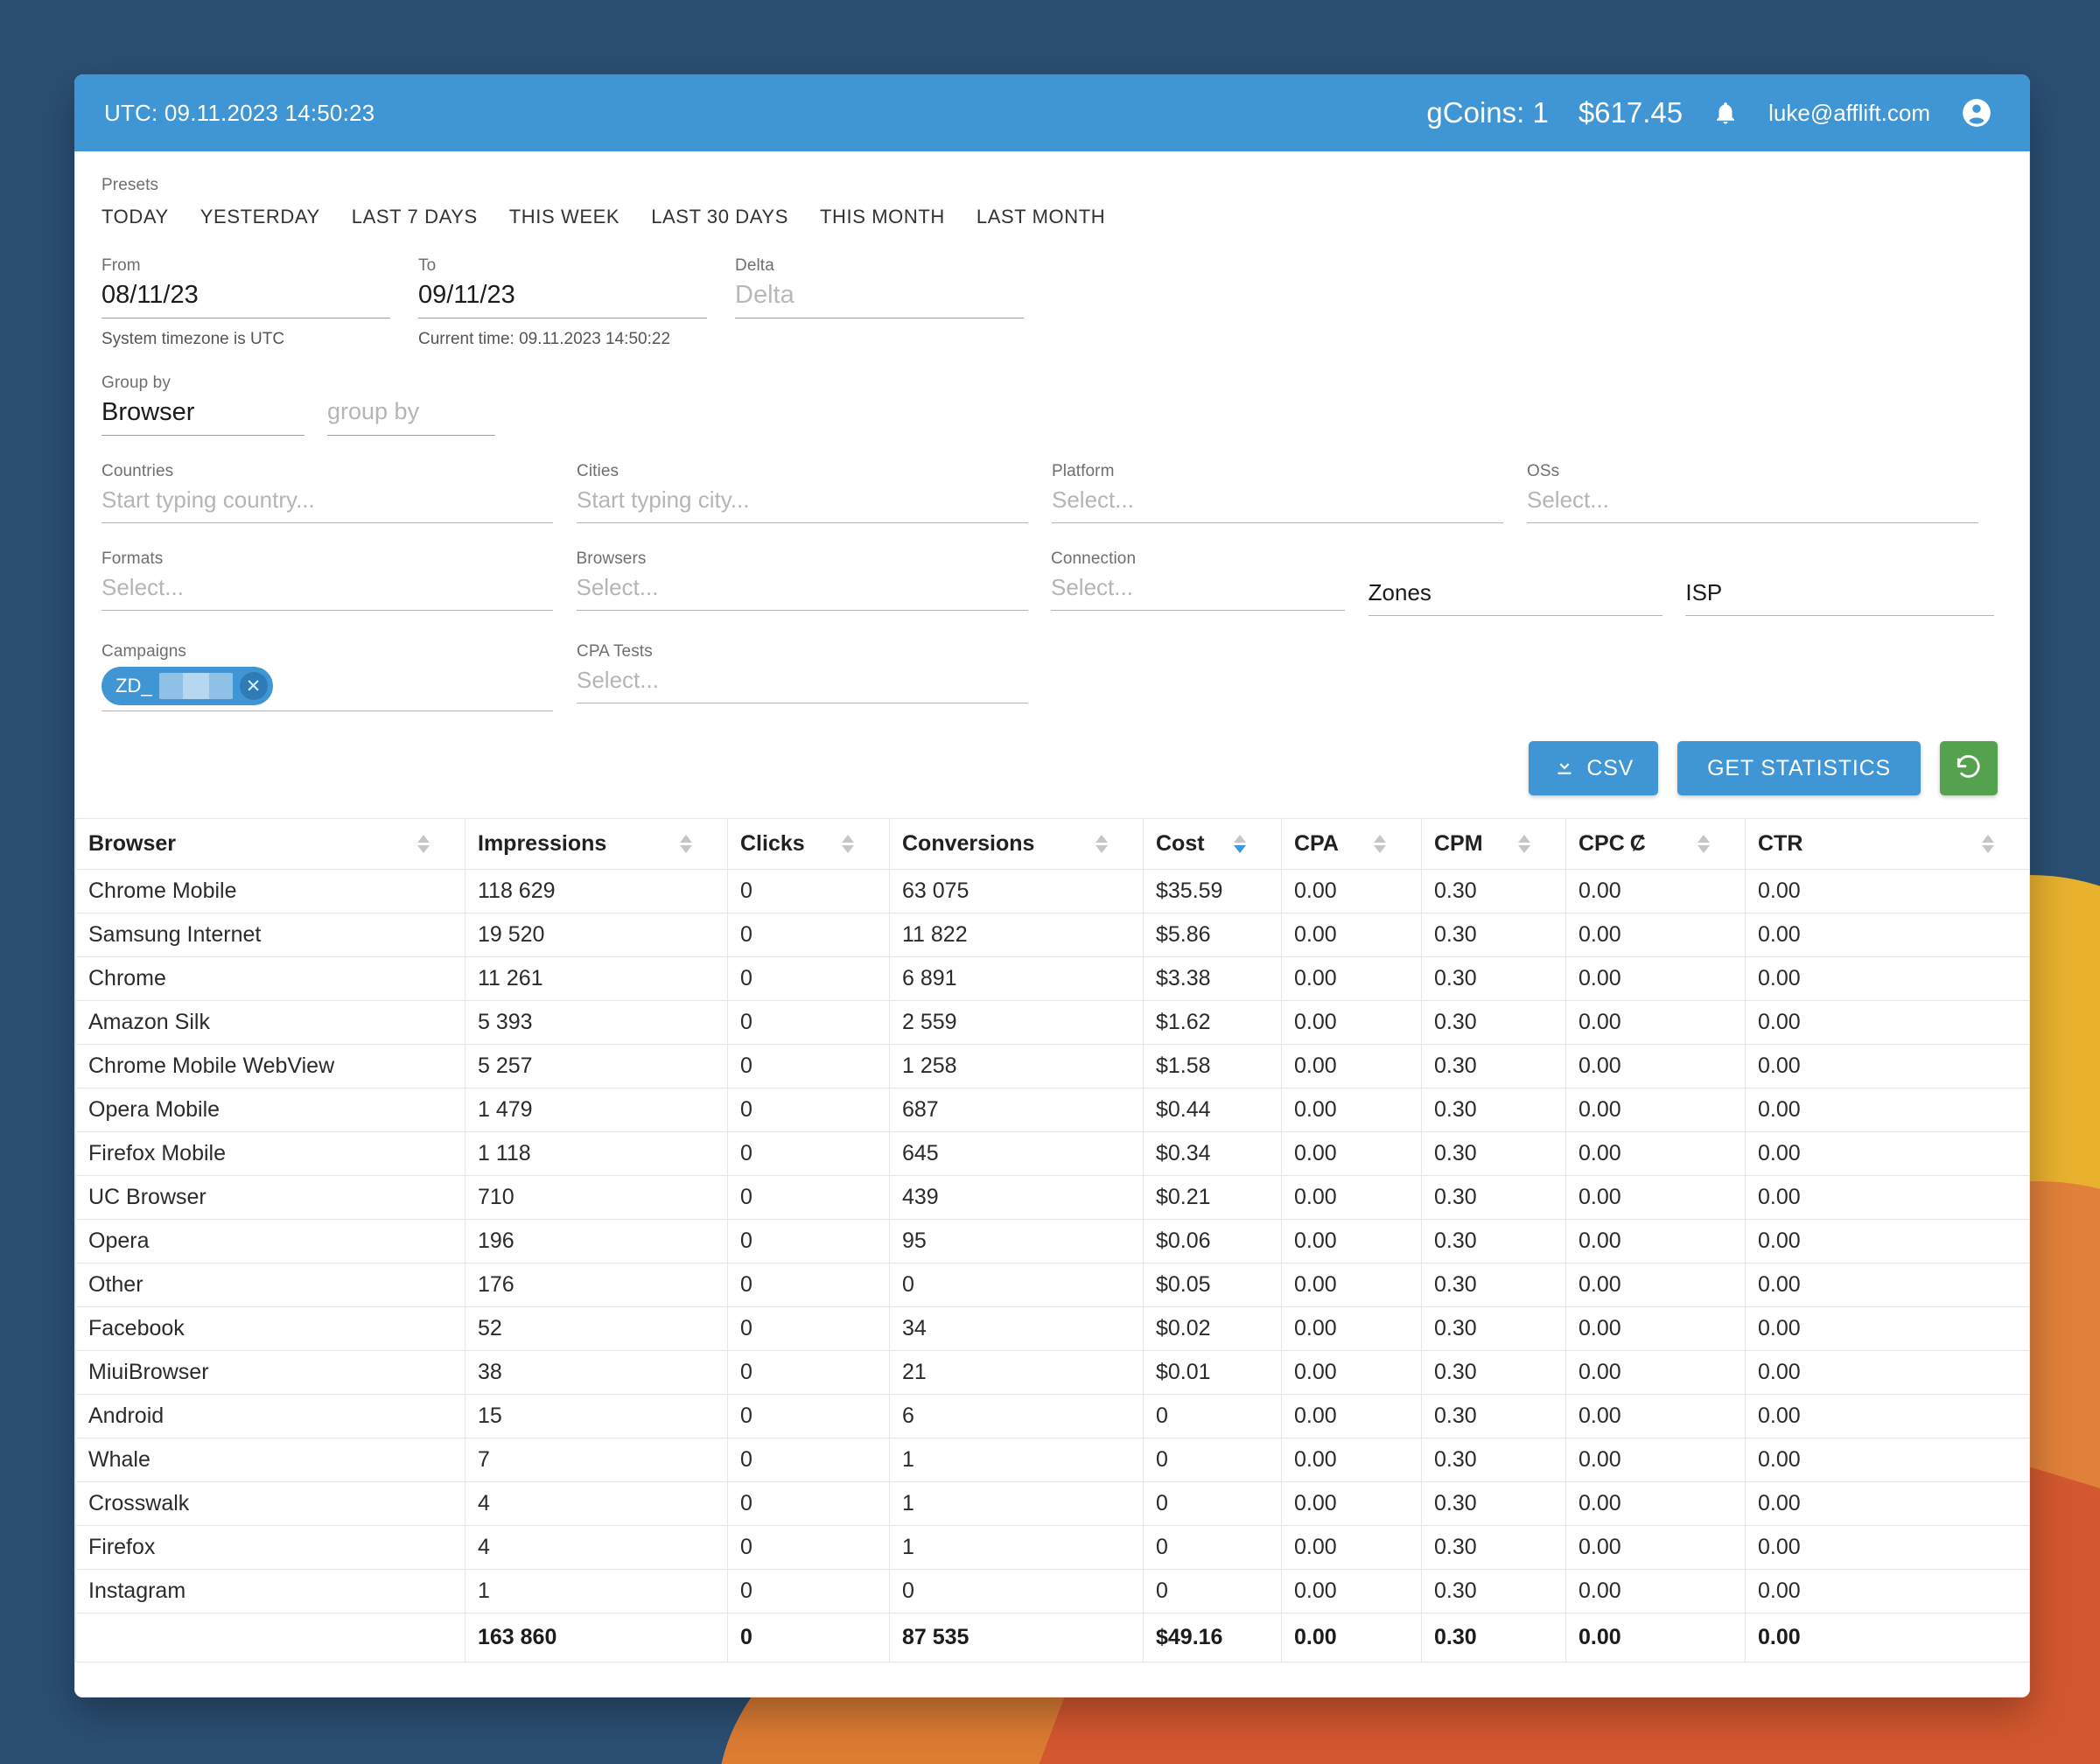 This screenshot has width=2100, height=1764. What do you see at coordinates (1849, 113) in the screenshot?
I see `user-email: luke@afflift.com` at bounding box center [1849, 113].